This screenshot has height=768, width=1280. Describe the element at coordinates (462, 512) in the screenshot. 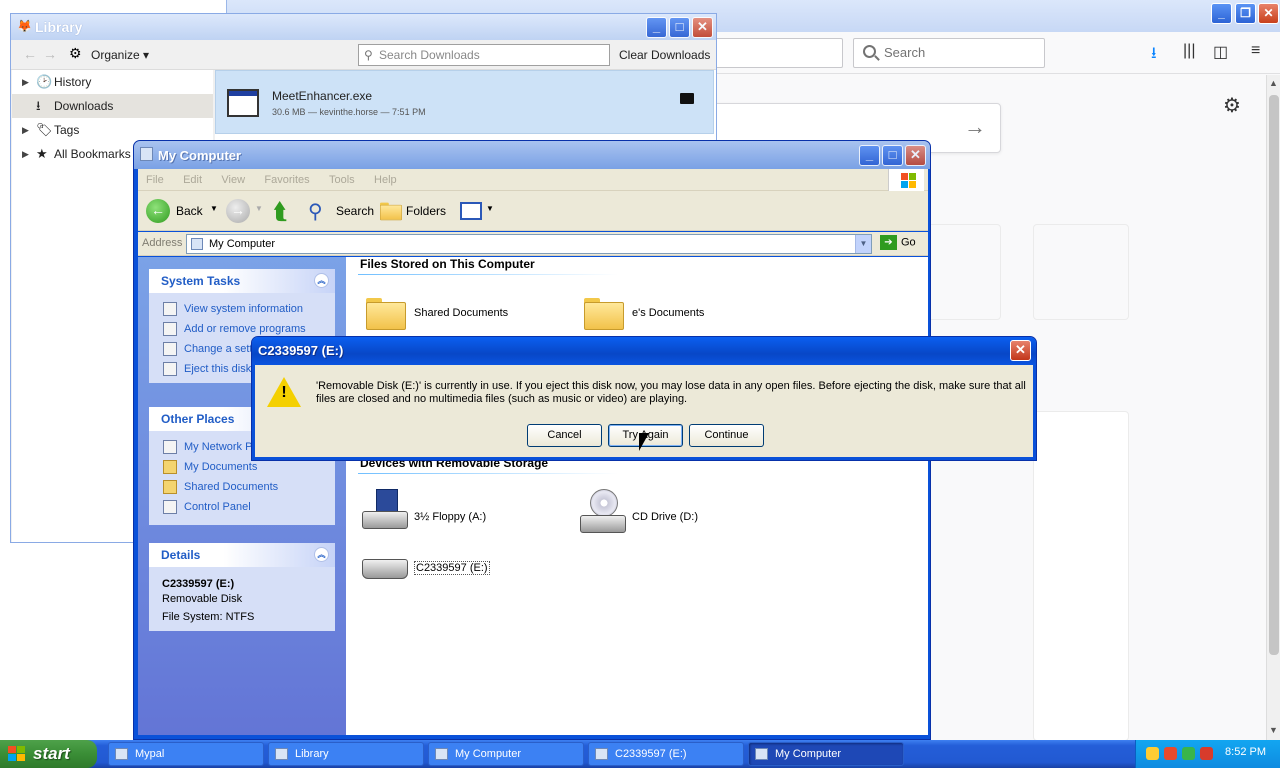

I see `drive-item: 3½ Floppy (A:)` at that location.